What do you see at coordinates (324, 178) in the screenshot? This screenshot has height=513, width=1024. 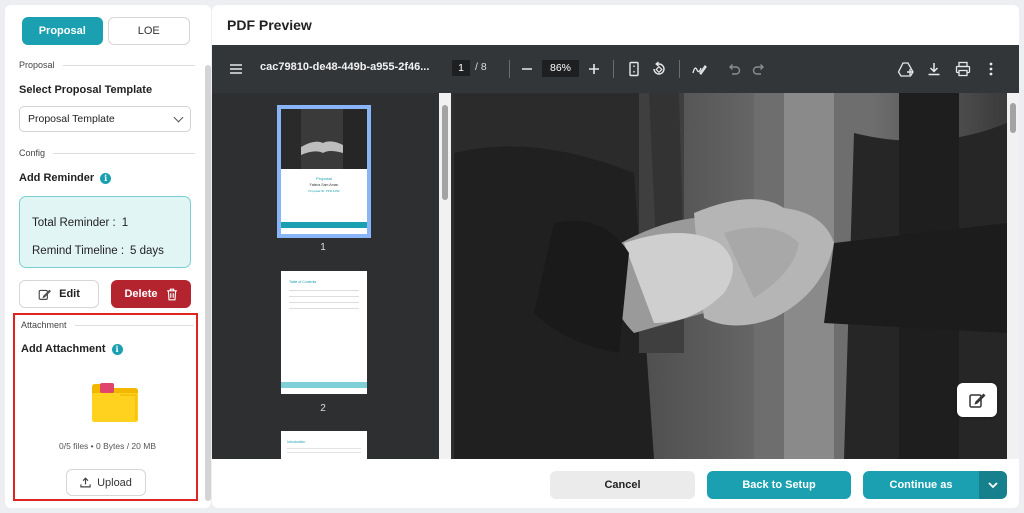 I see `thumbnail-cover-title: Proposal` at bounding box center [324, 178].